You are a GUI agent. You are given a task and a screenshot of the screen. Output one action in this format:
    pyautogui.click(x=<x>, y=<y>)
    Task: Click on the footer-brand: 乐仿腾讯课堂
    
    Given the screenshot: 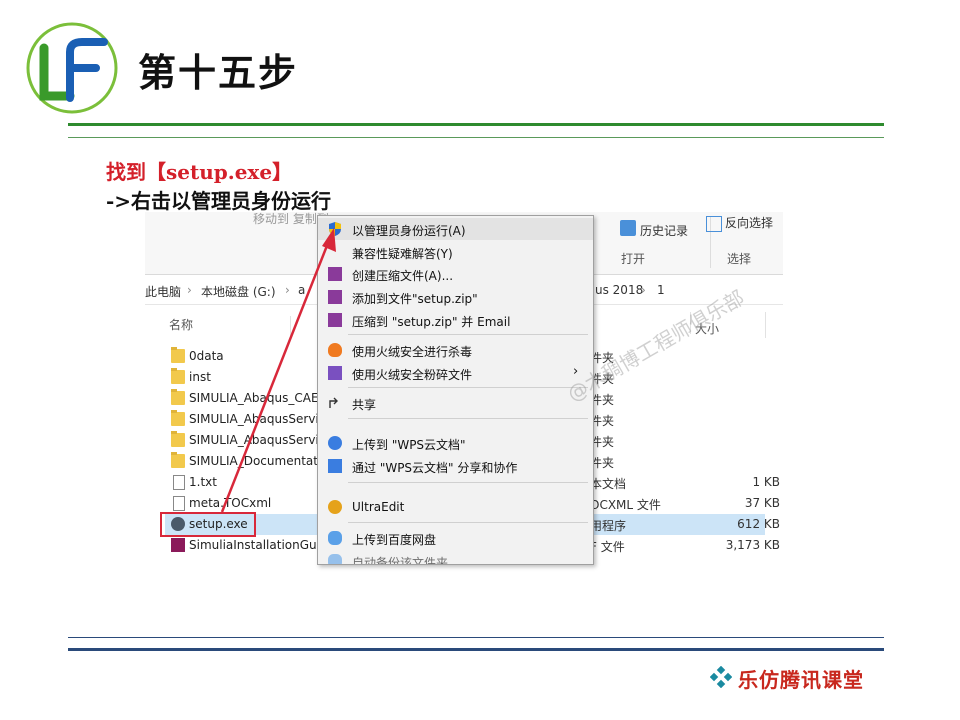 What is the action you would take?
    pyautogui.click(x=801, y=680)
    